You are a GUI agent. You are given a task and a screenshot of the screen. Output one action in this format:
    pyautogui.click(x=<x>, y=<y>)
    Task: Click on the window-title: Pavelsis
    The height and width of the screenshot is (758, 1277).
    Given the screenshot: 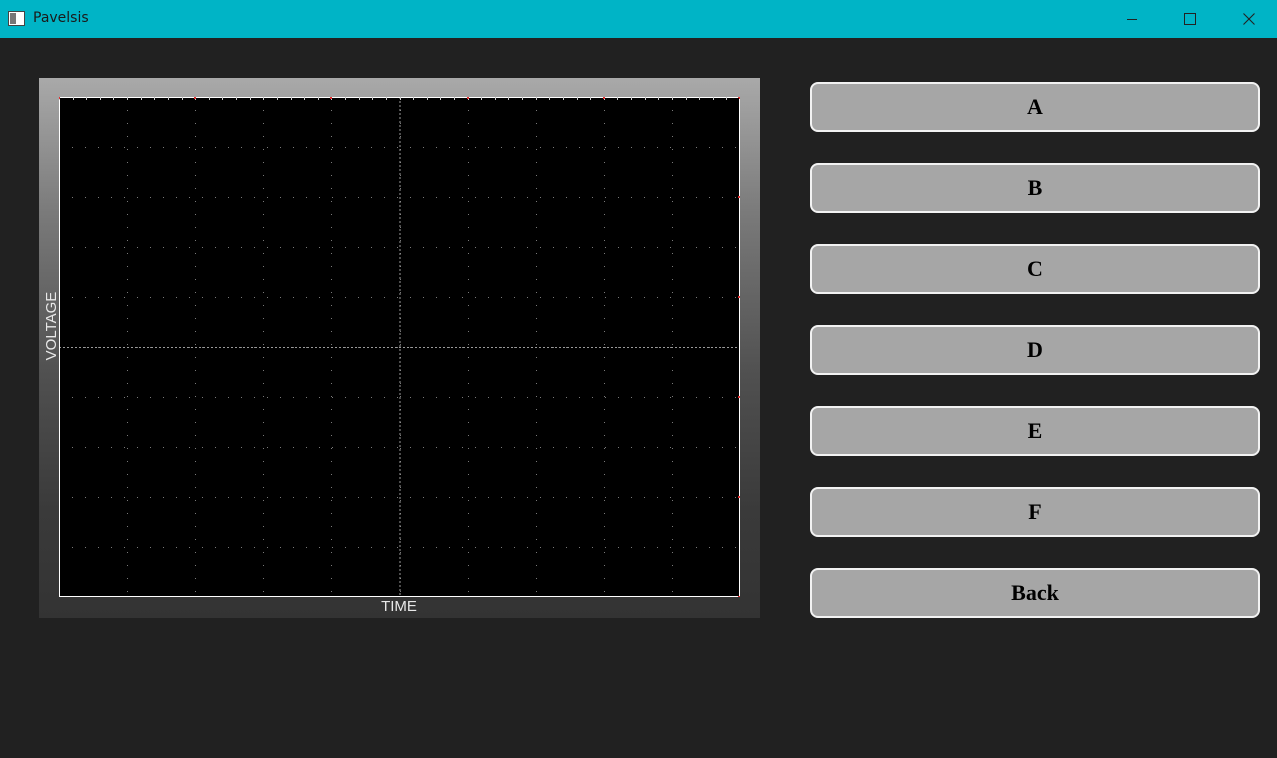 What is the action you would take?
    pyautogui.click(x=61, y=18)
    